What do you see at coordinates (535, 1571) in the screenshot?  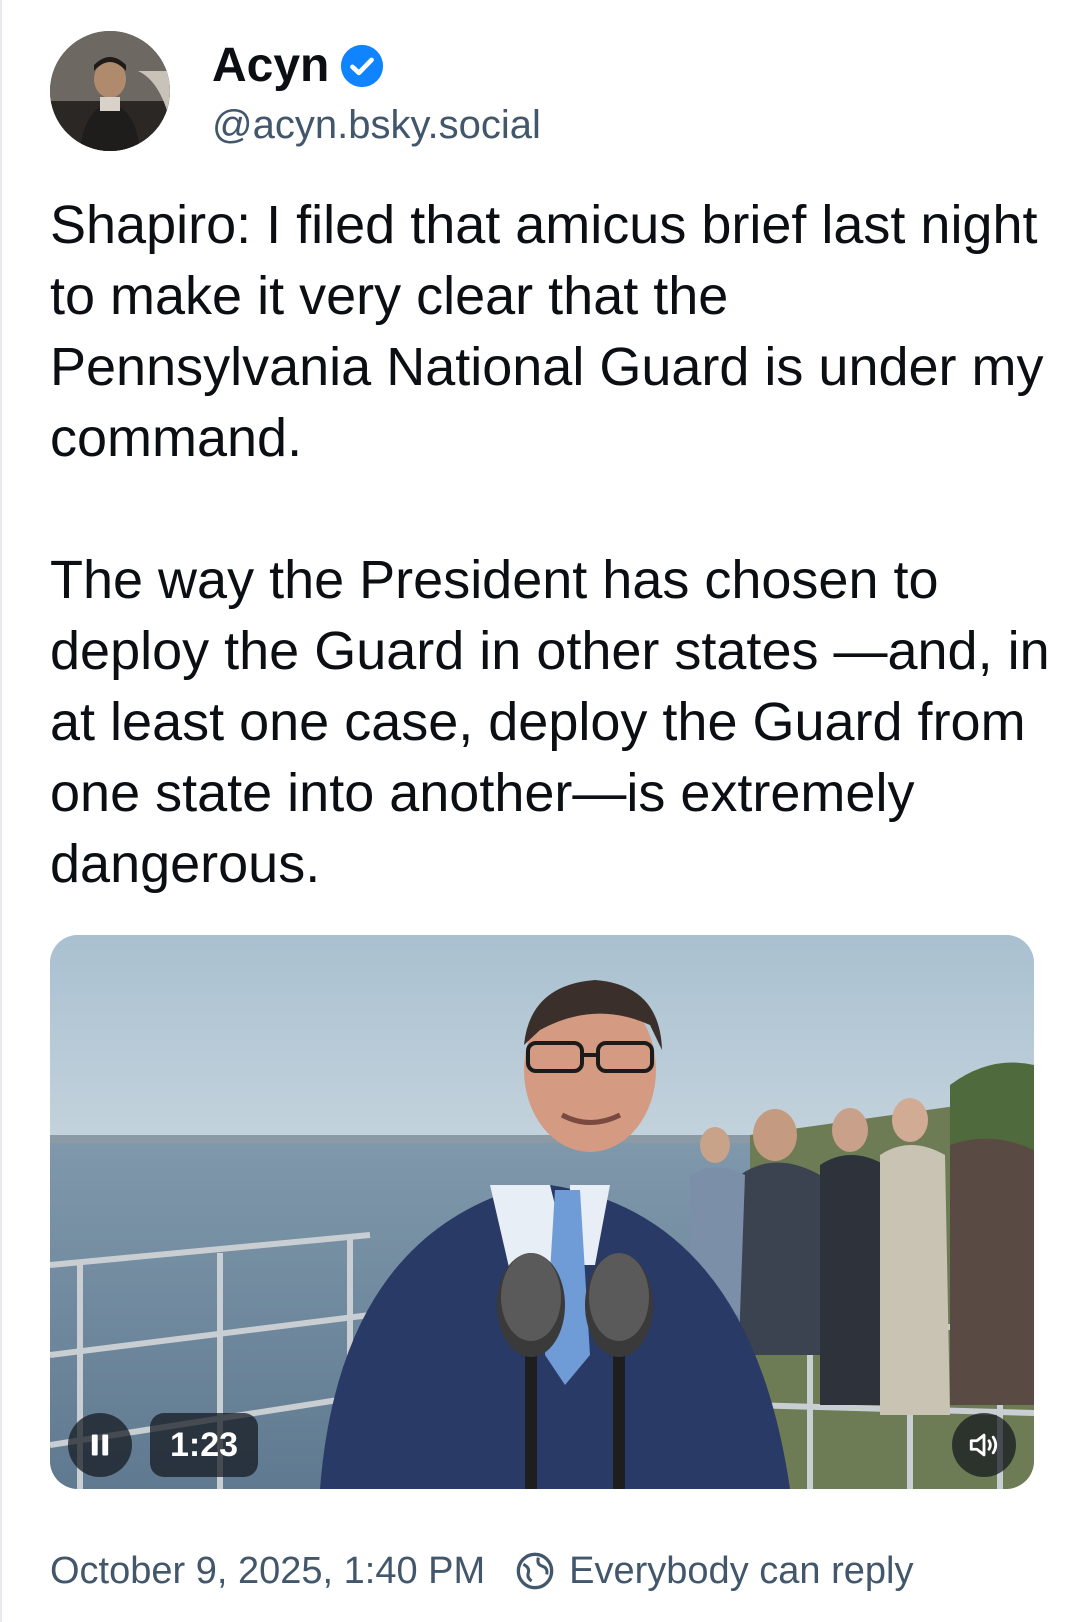 I see `globe-icon` at bounding box center [535, 1571].